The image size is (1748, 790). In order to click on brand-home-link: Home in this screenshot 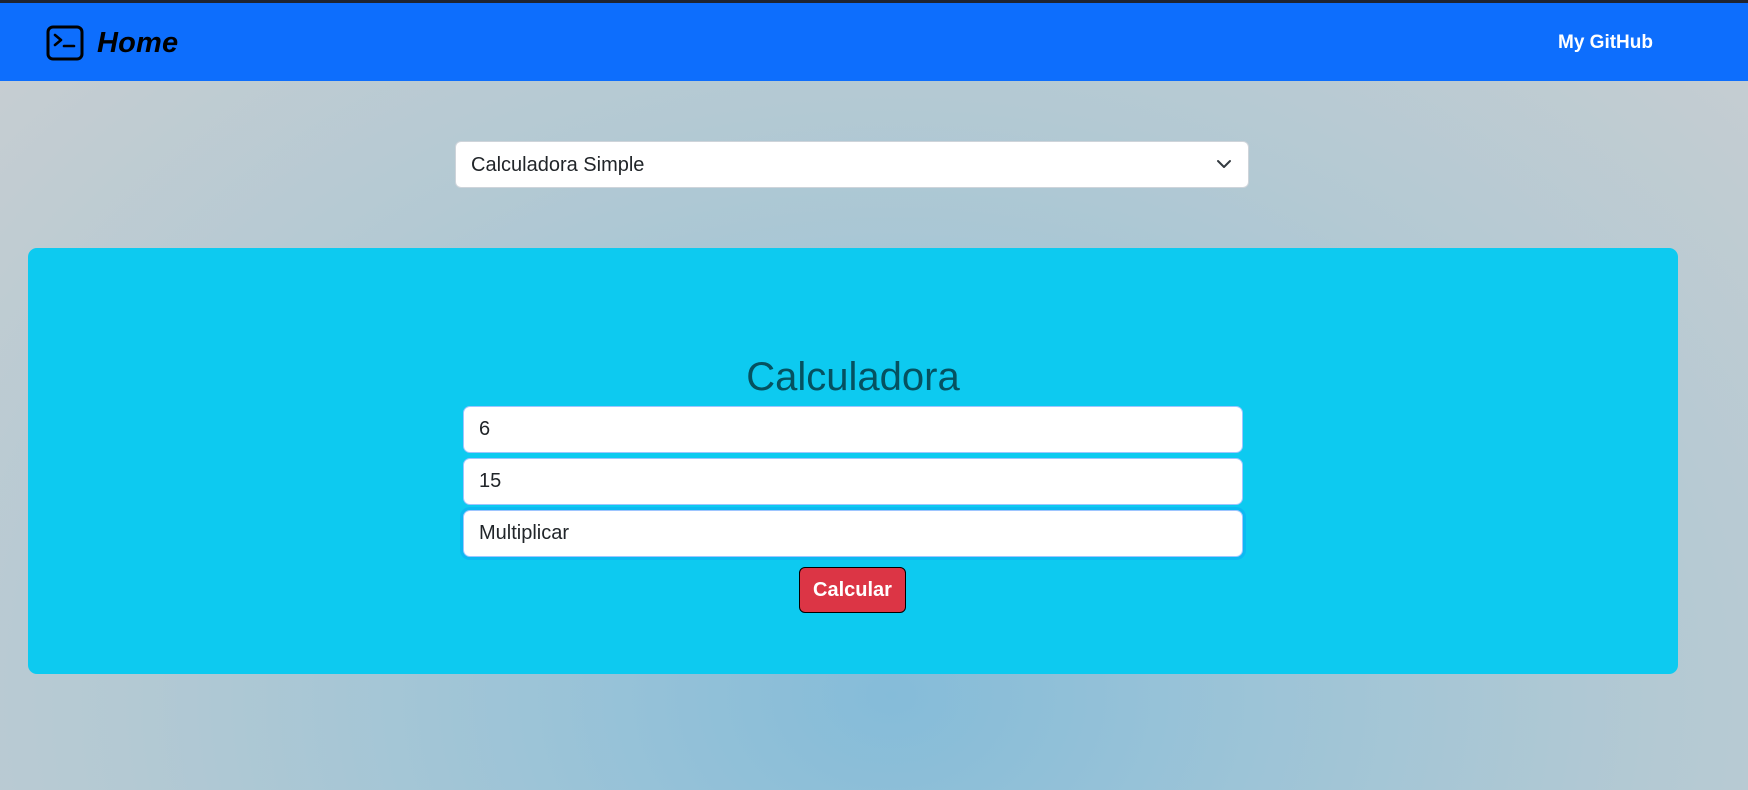, I will do `click(112, 43)`.